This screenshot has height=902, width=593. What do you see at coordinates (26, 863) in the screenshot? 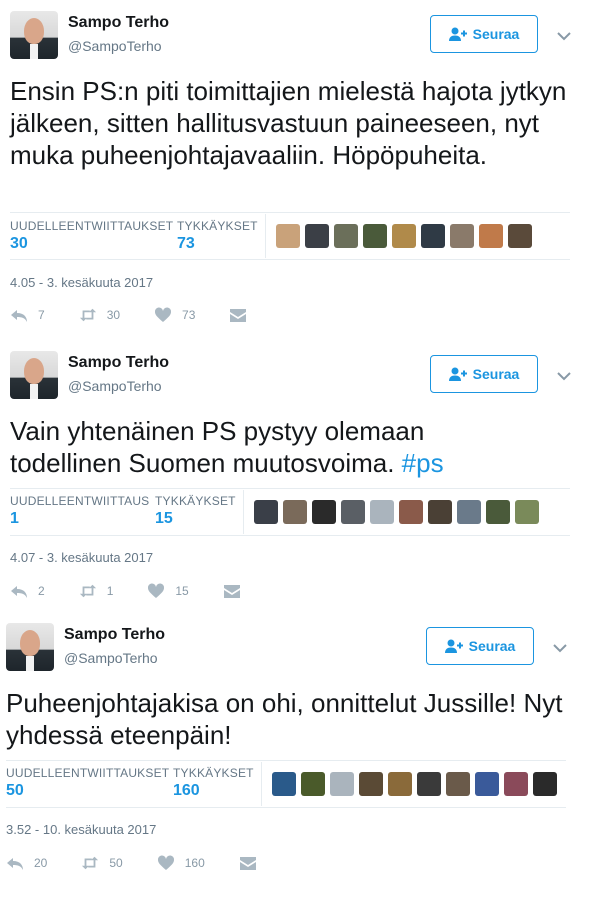
I see `reply-button: 20` at bounding box center [26, 863].